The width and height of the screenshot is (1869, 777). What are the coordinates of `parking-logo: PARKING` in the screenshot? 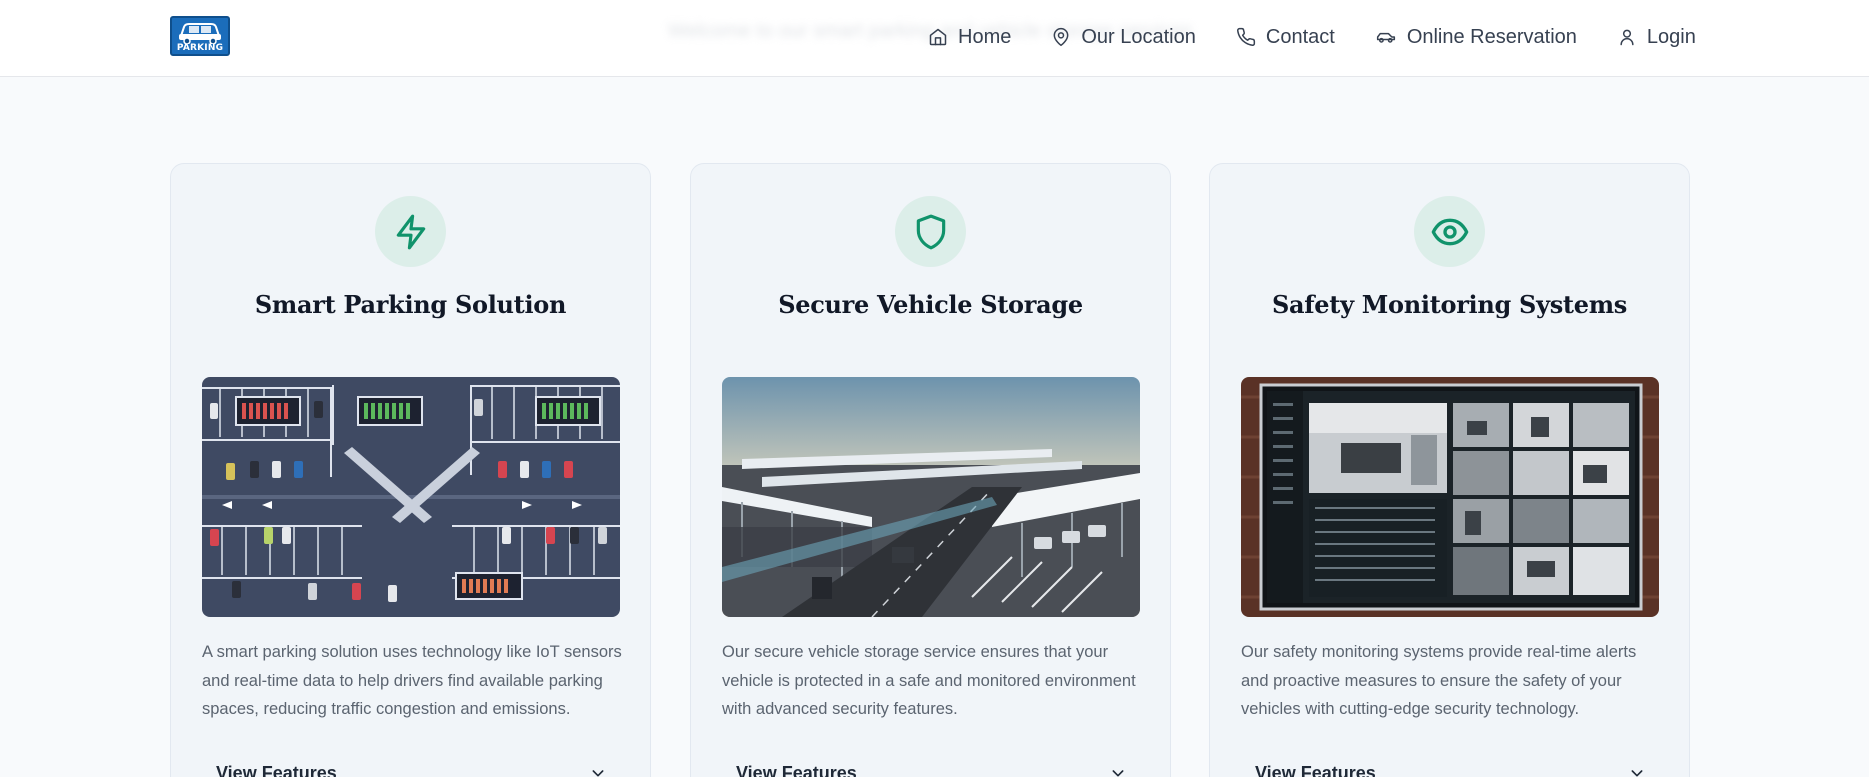 It's located at (200, 36).